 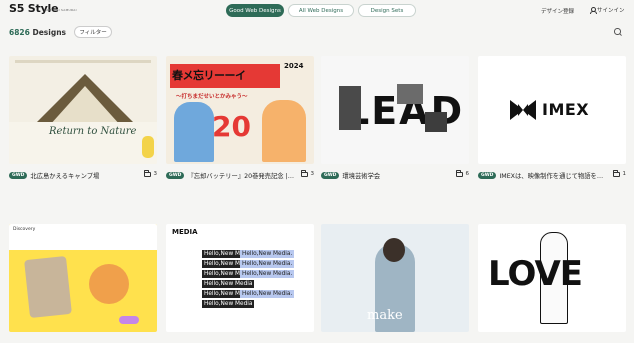 What do you see at coordinates (593, 10) in the screenshot?
I see `user-icon` at bounding box center [593, 10].